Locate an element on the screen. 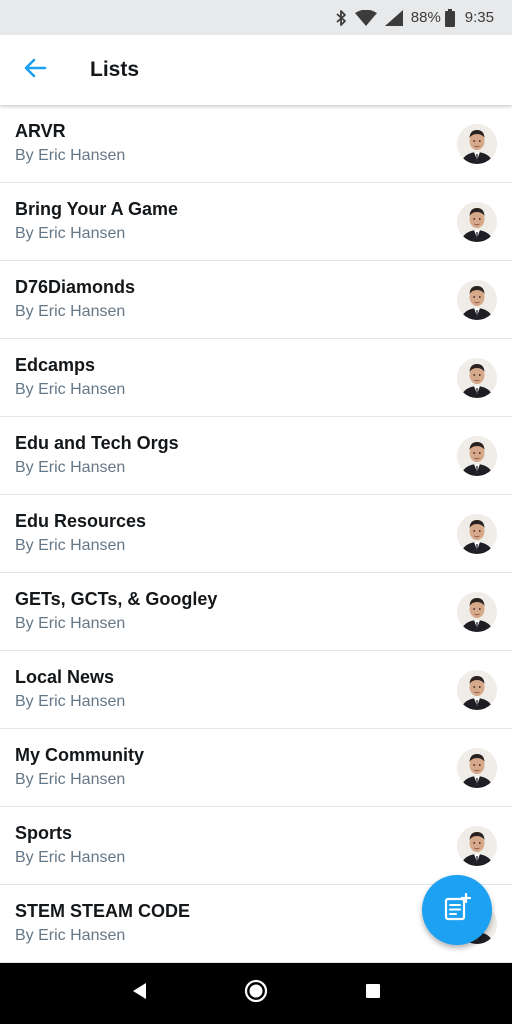 The width and height of the screenshot is (512, 1024). back-triangle-icon is located at coordinates (139, 993).